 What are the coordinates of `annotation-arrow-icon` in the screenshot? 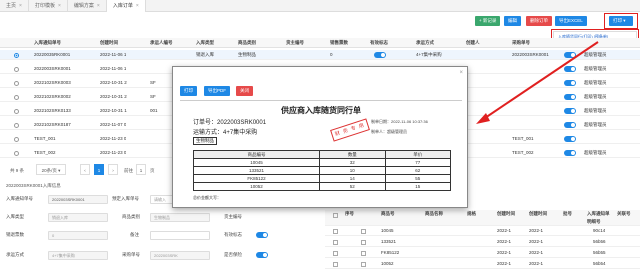 It's located at (537, 82).